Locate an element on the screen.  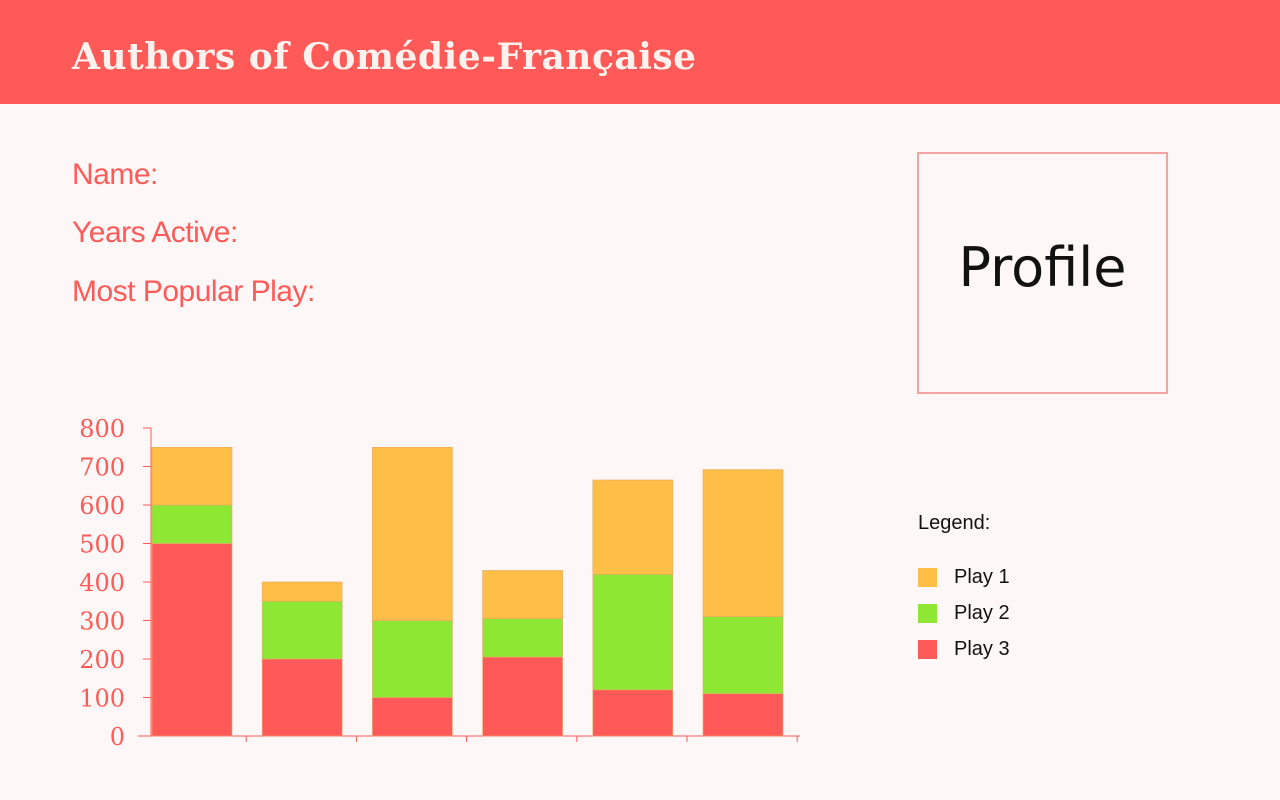
legend-item-play-2: Play 2 is located at coordinates (964, 613).